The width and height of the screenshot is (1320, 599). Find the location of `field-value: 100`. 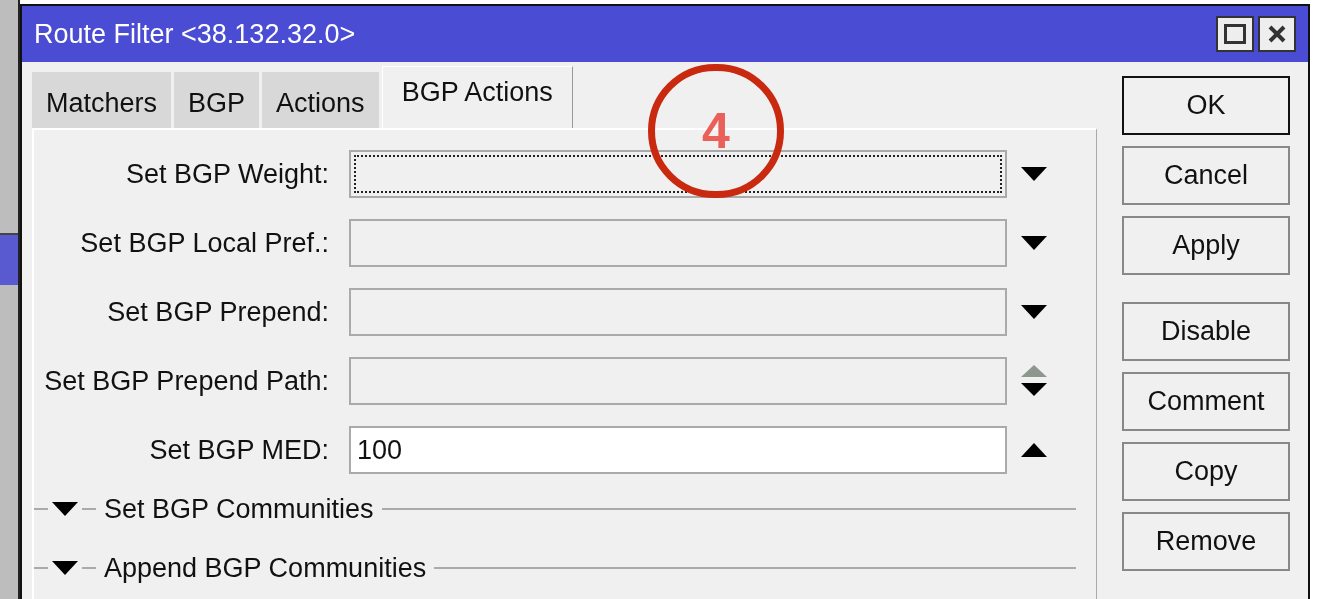

field-value: 100 is located at coordinates (380, 450).